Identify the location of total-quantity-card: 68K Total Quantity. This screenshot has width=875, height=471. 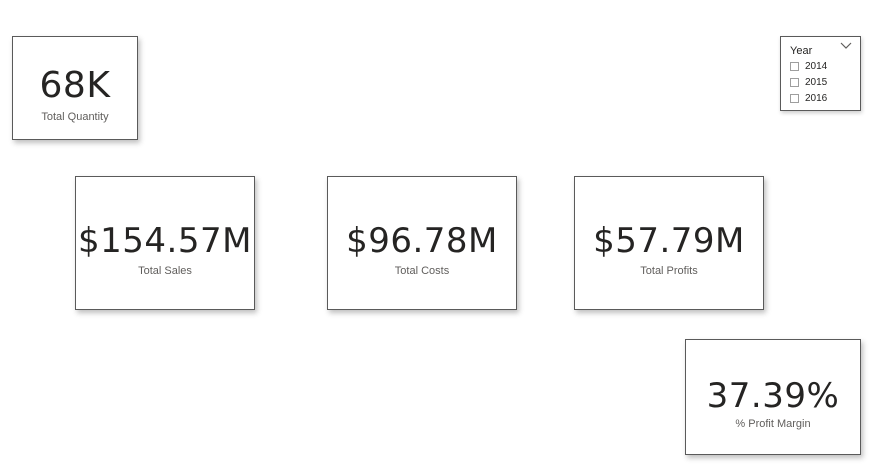
(75, 88).